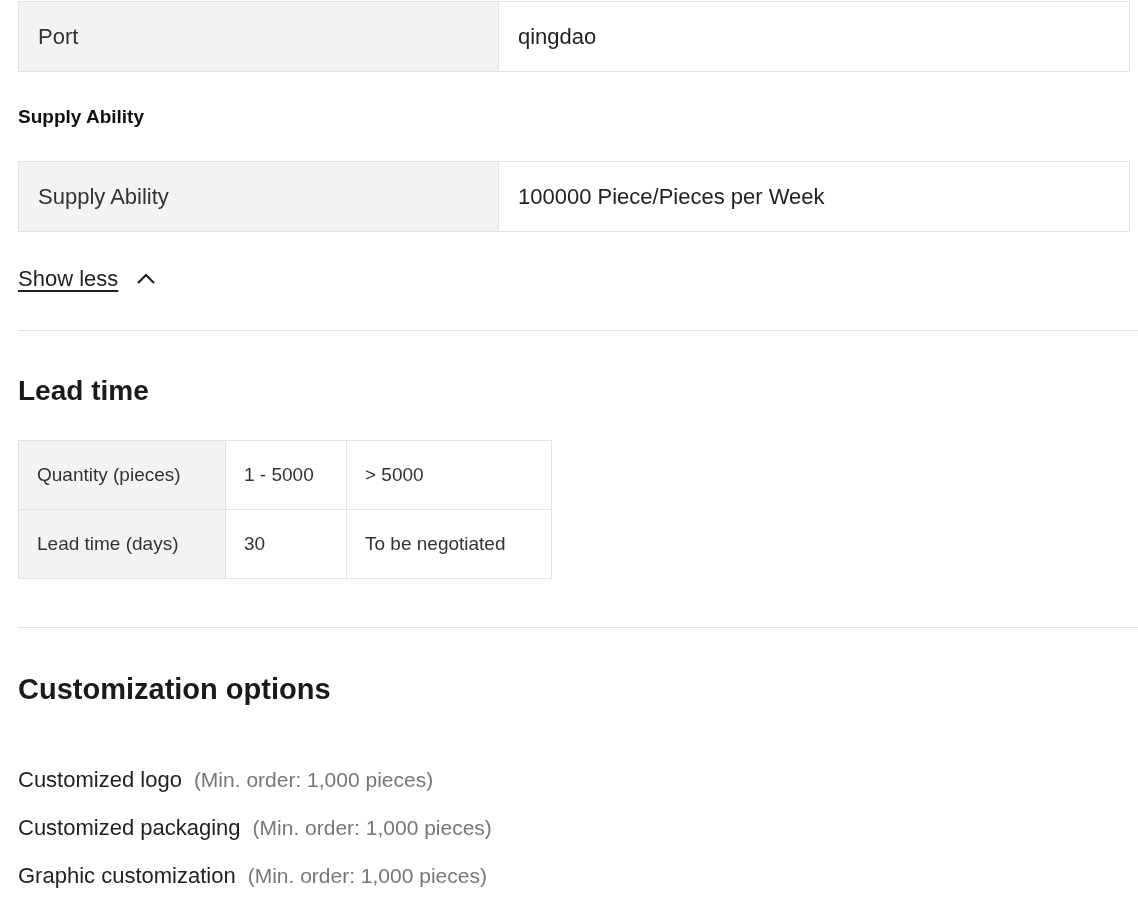 The image size is (1138, 906). Describe the element at coordinates (122, 475) in the screenshot. I see `table-cell: Quantity (pieces)` at that location.